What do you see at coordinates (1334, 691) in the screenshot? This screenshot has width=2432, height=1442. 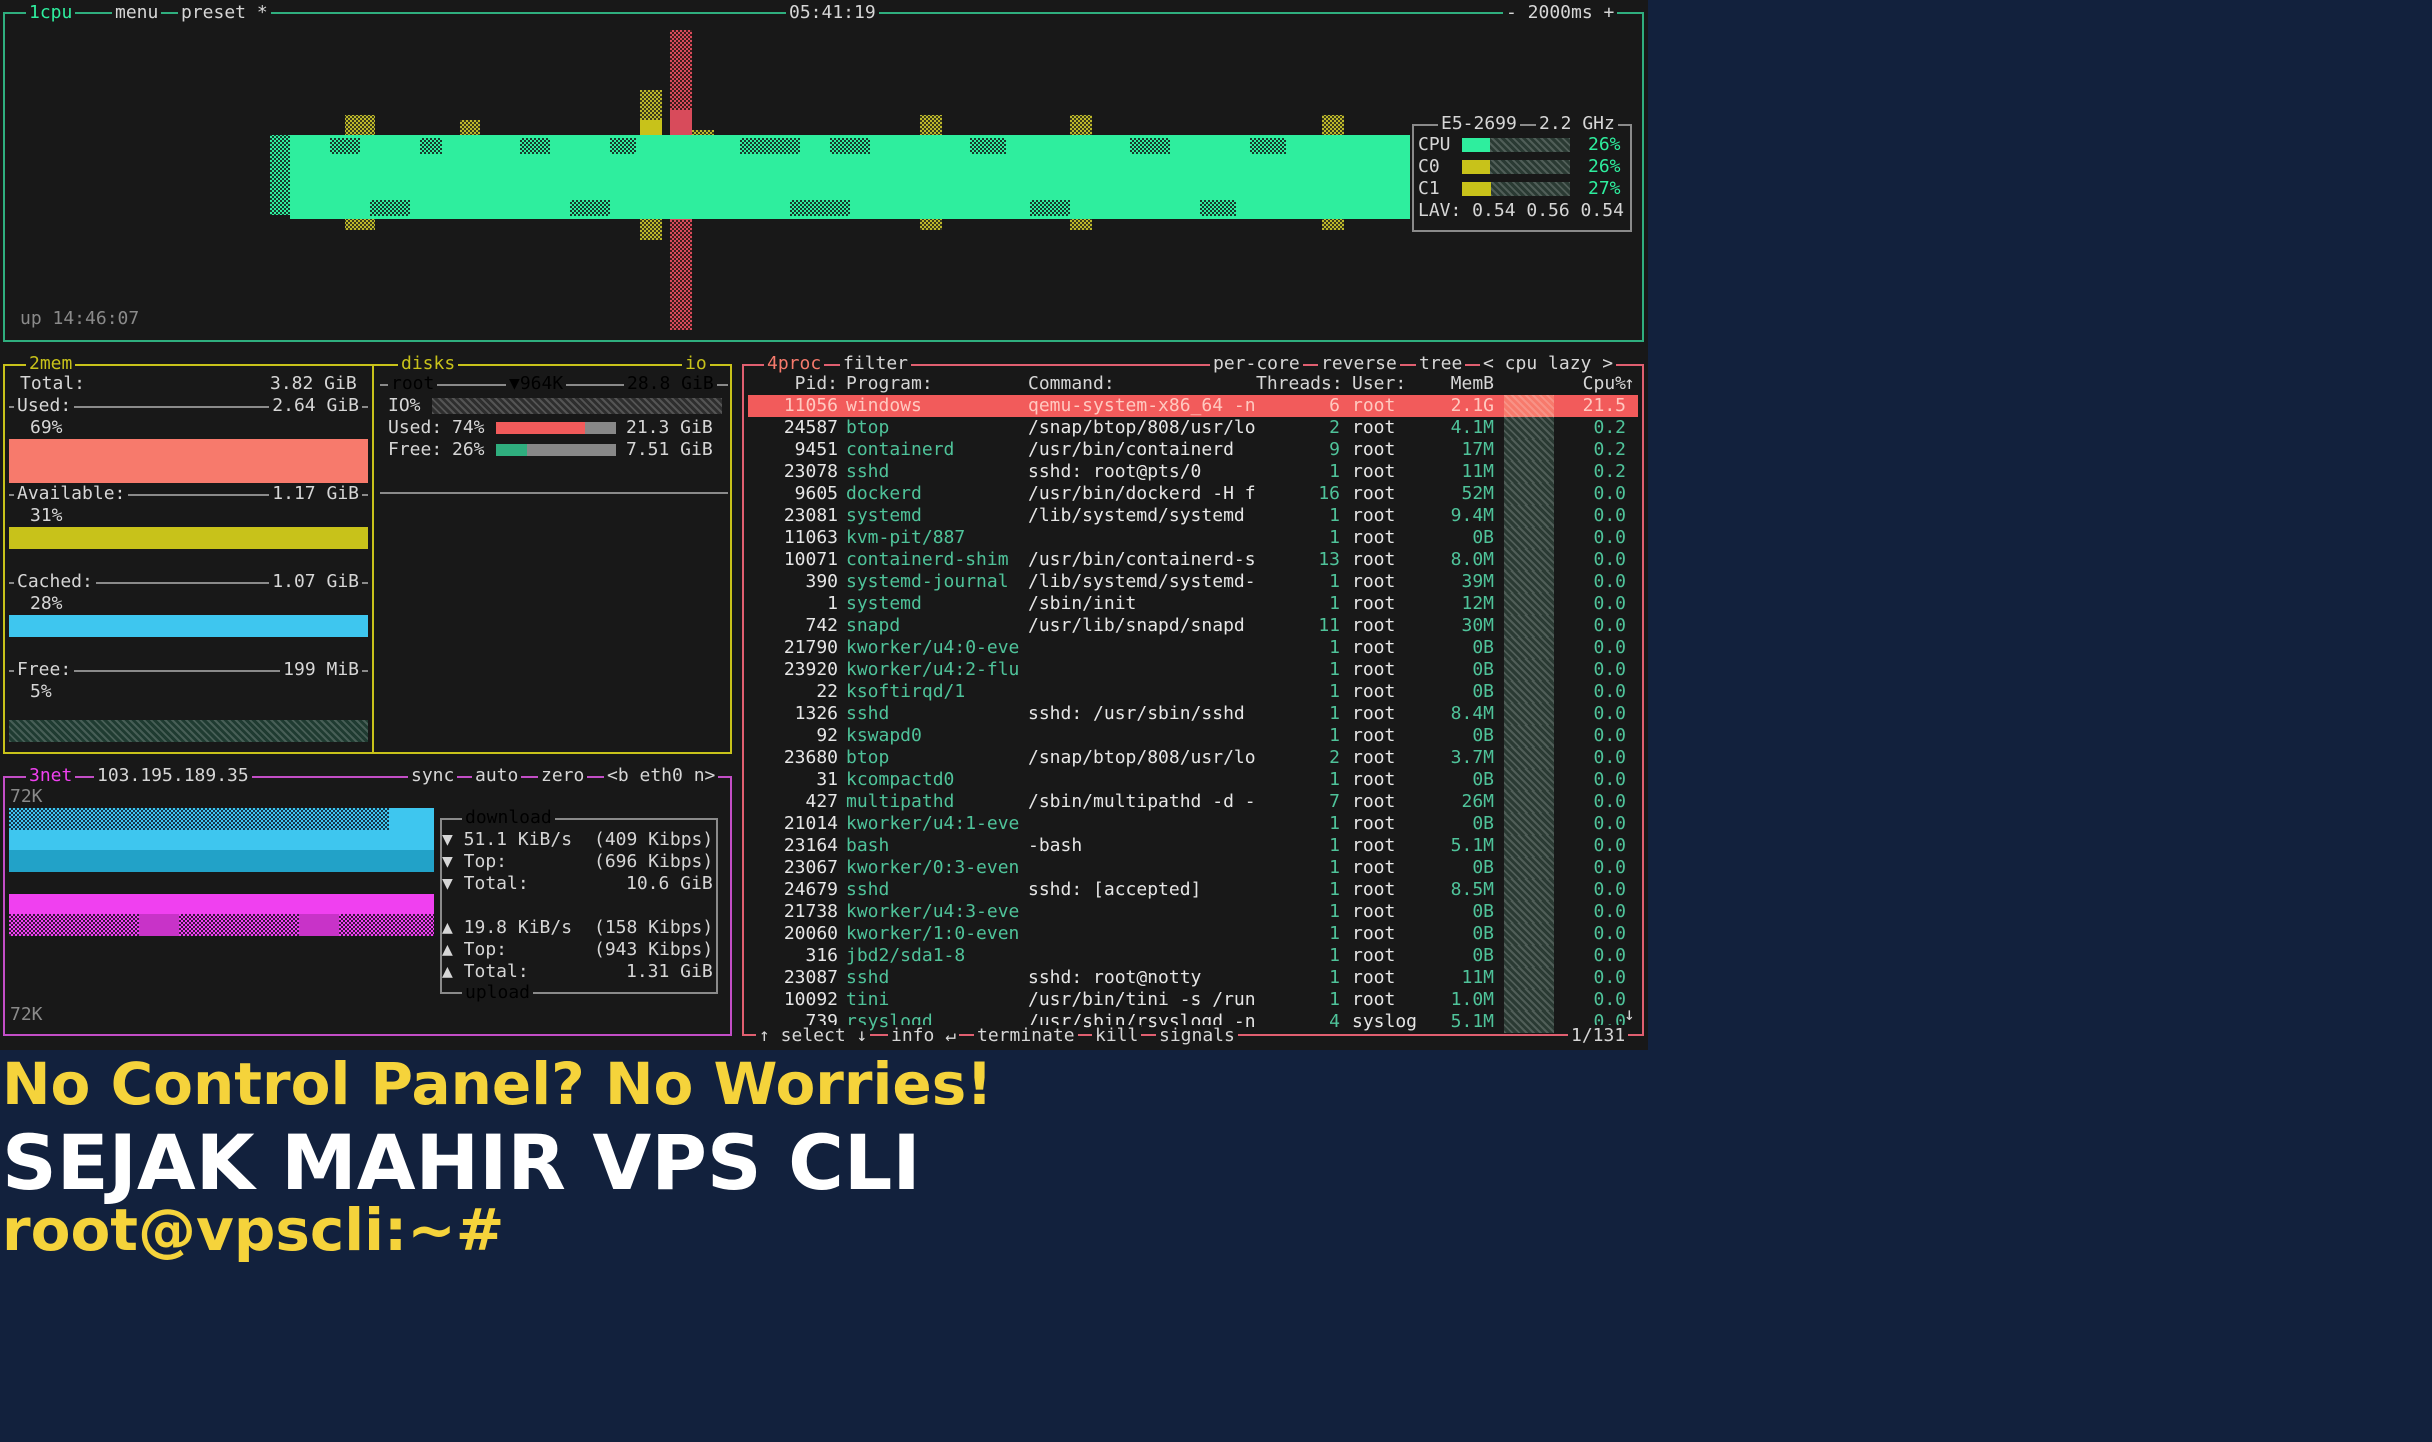 I see `proc-threads: 1` at bounding box center [1334, 691].